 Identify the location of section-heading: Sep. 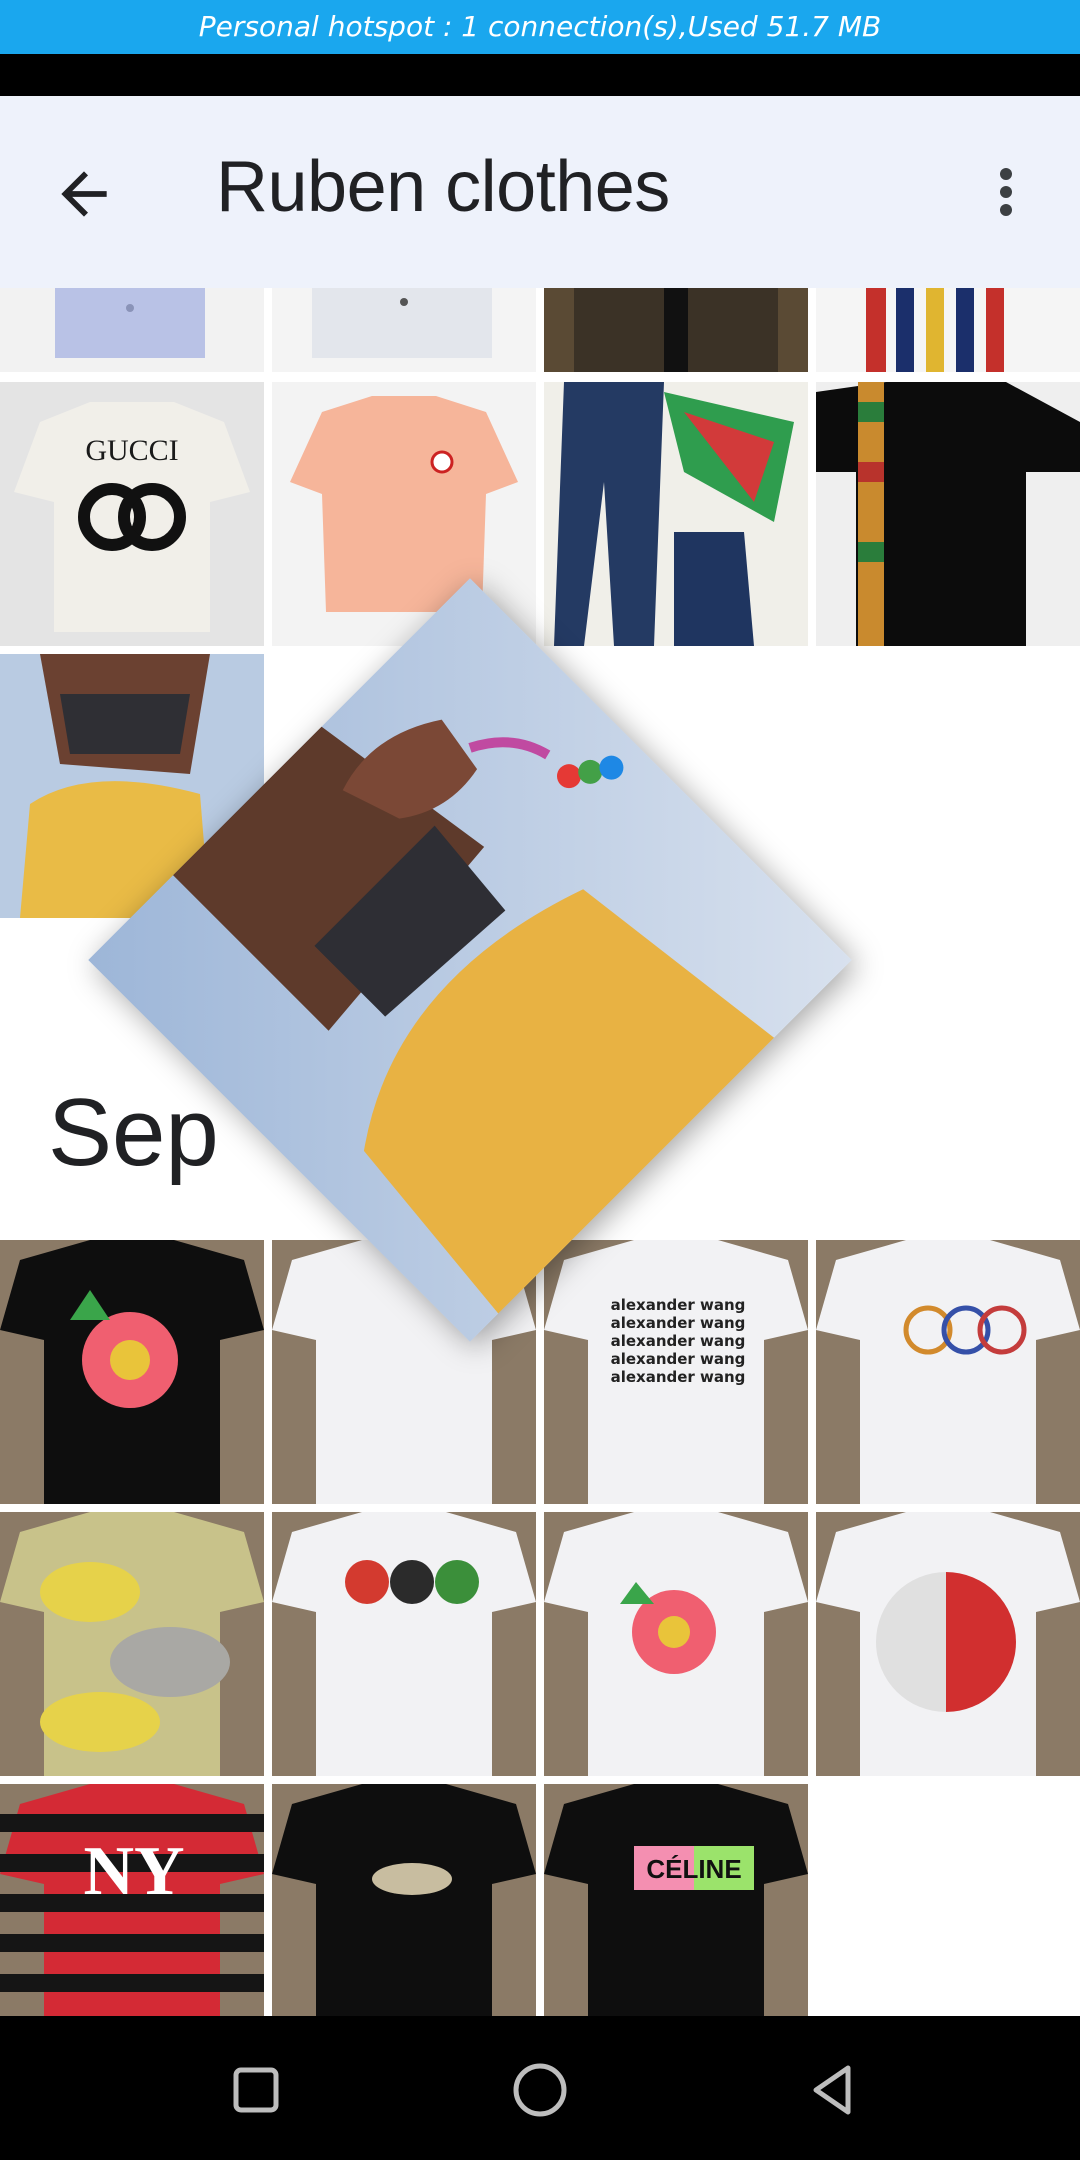
(133, 1132).